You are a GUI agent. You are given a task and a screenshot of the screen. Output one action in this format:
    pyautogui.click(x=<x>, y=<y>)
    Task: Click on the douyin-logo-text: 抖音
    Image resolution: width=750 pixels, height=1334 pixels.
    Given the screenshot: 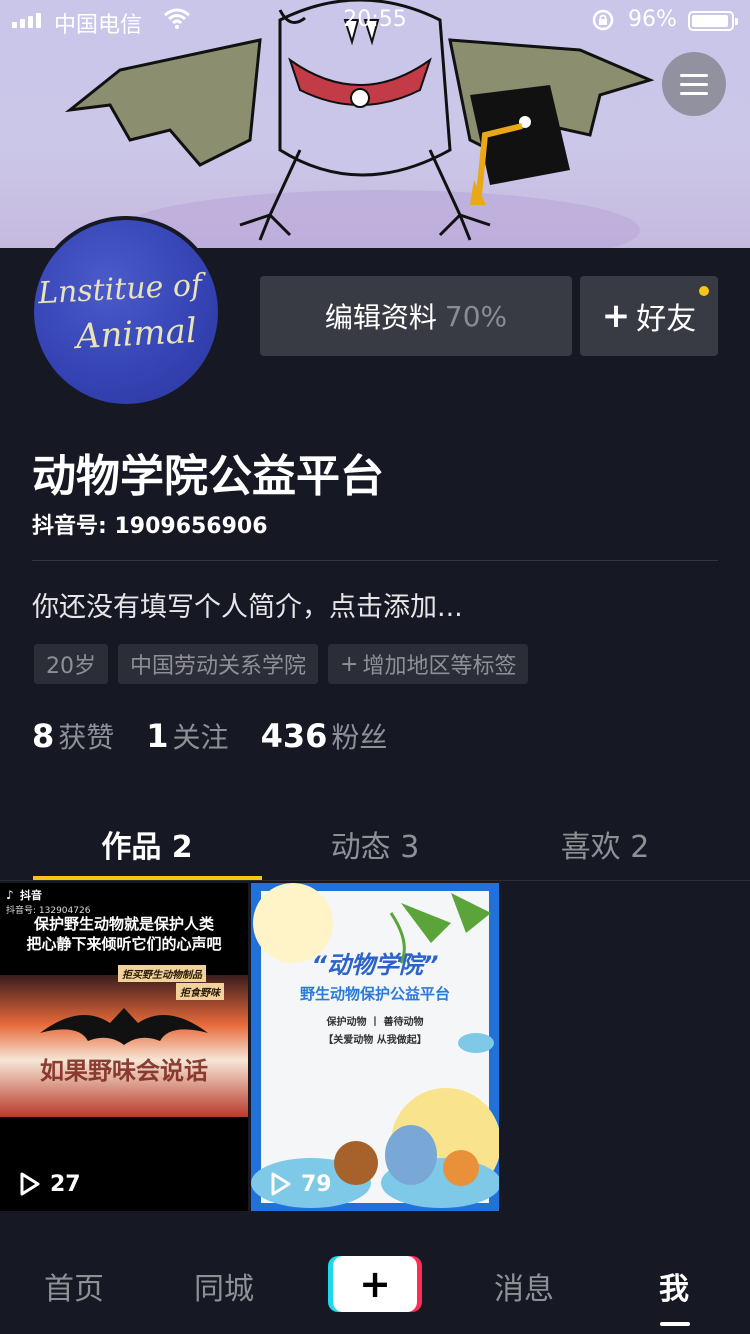 What is the action you would take?
    pyautogui.click(x=31, y=895)
    